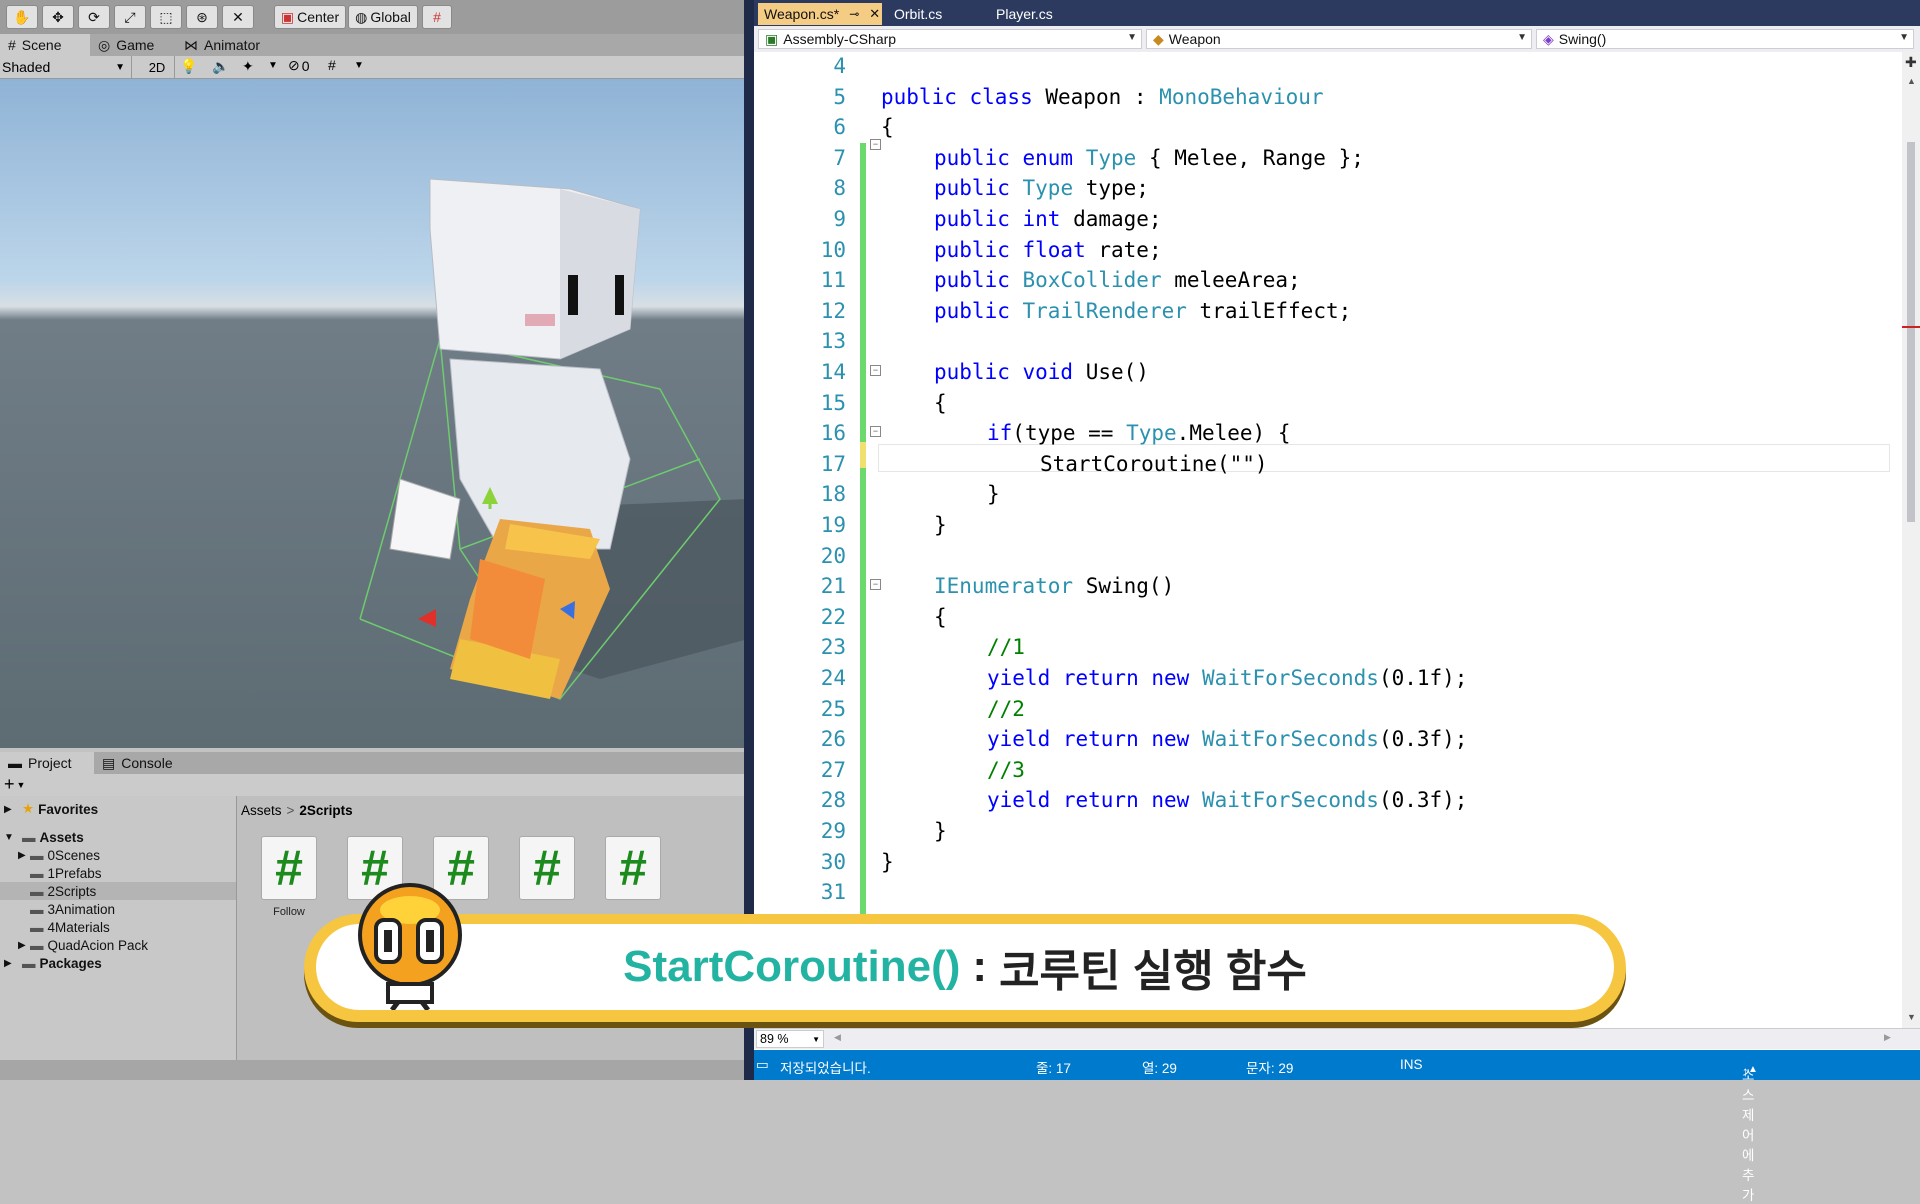 The height and width of the screenshot is (1204, 1920). Describe the element at coordinates (273, 65) in the screenshot. I see `effects-dropdown-icon: ▼` at that location.